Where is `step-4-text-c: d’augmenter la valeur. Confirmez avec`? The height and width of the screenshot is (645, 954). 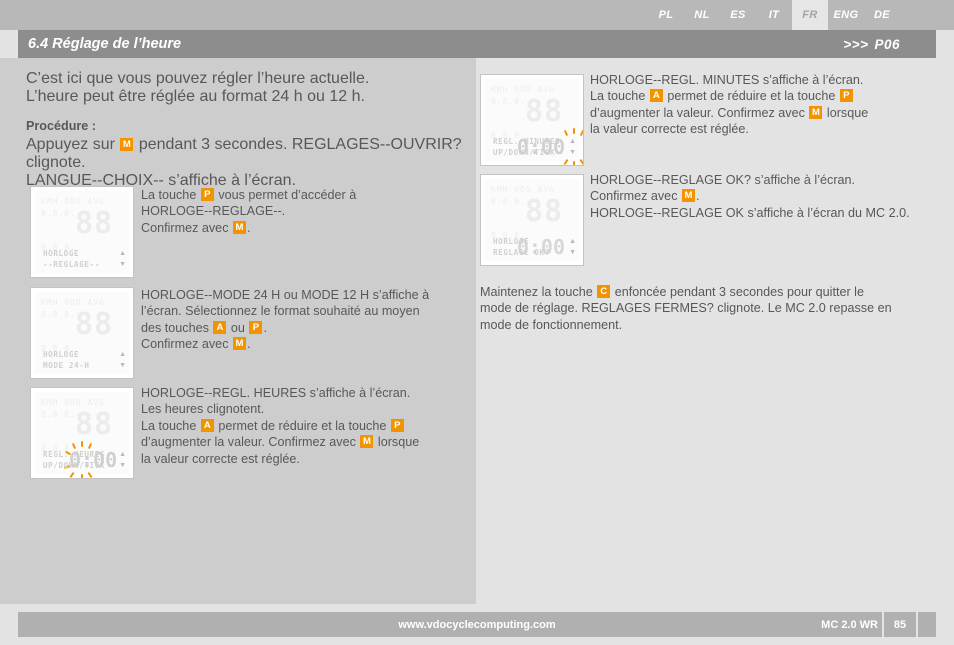
step-4-text-c: d’augmenter la valeur. Confirmez avec is located at coordinates (699, 112).